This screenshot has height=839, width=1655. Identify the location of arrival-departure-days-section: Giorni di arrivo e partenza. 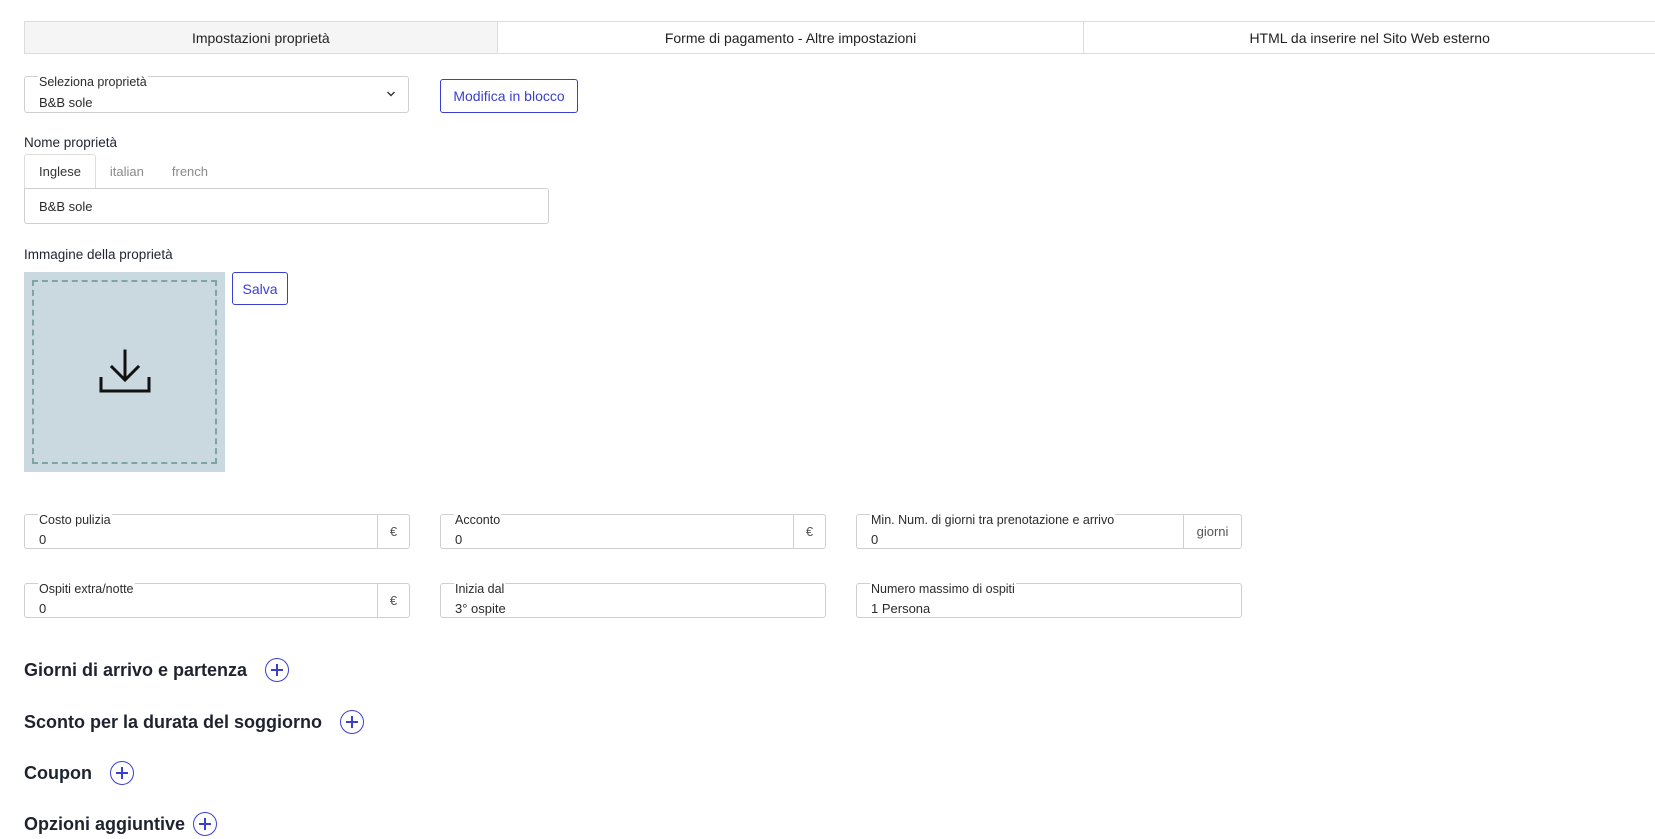
(157, 670).